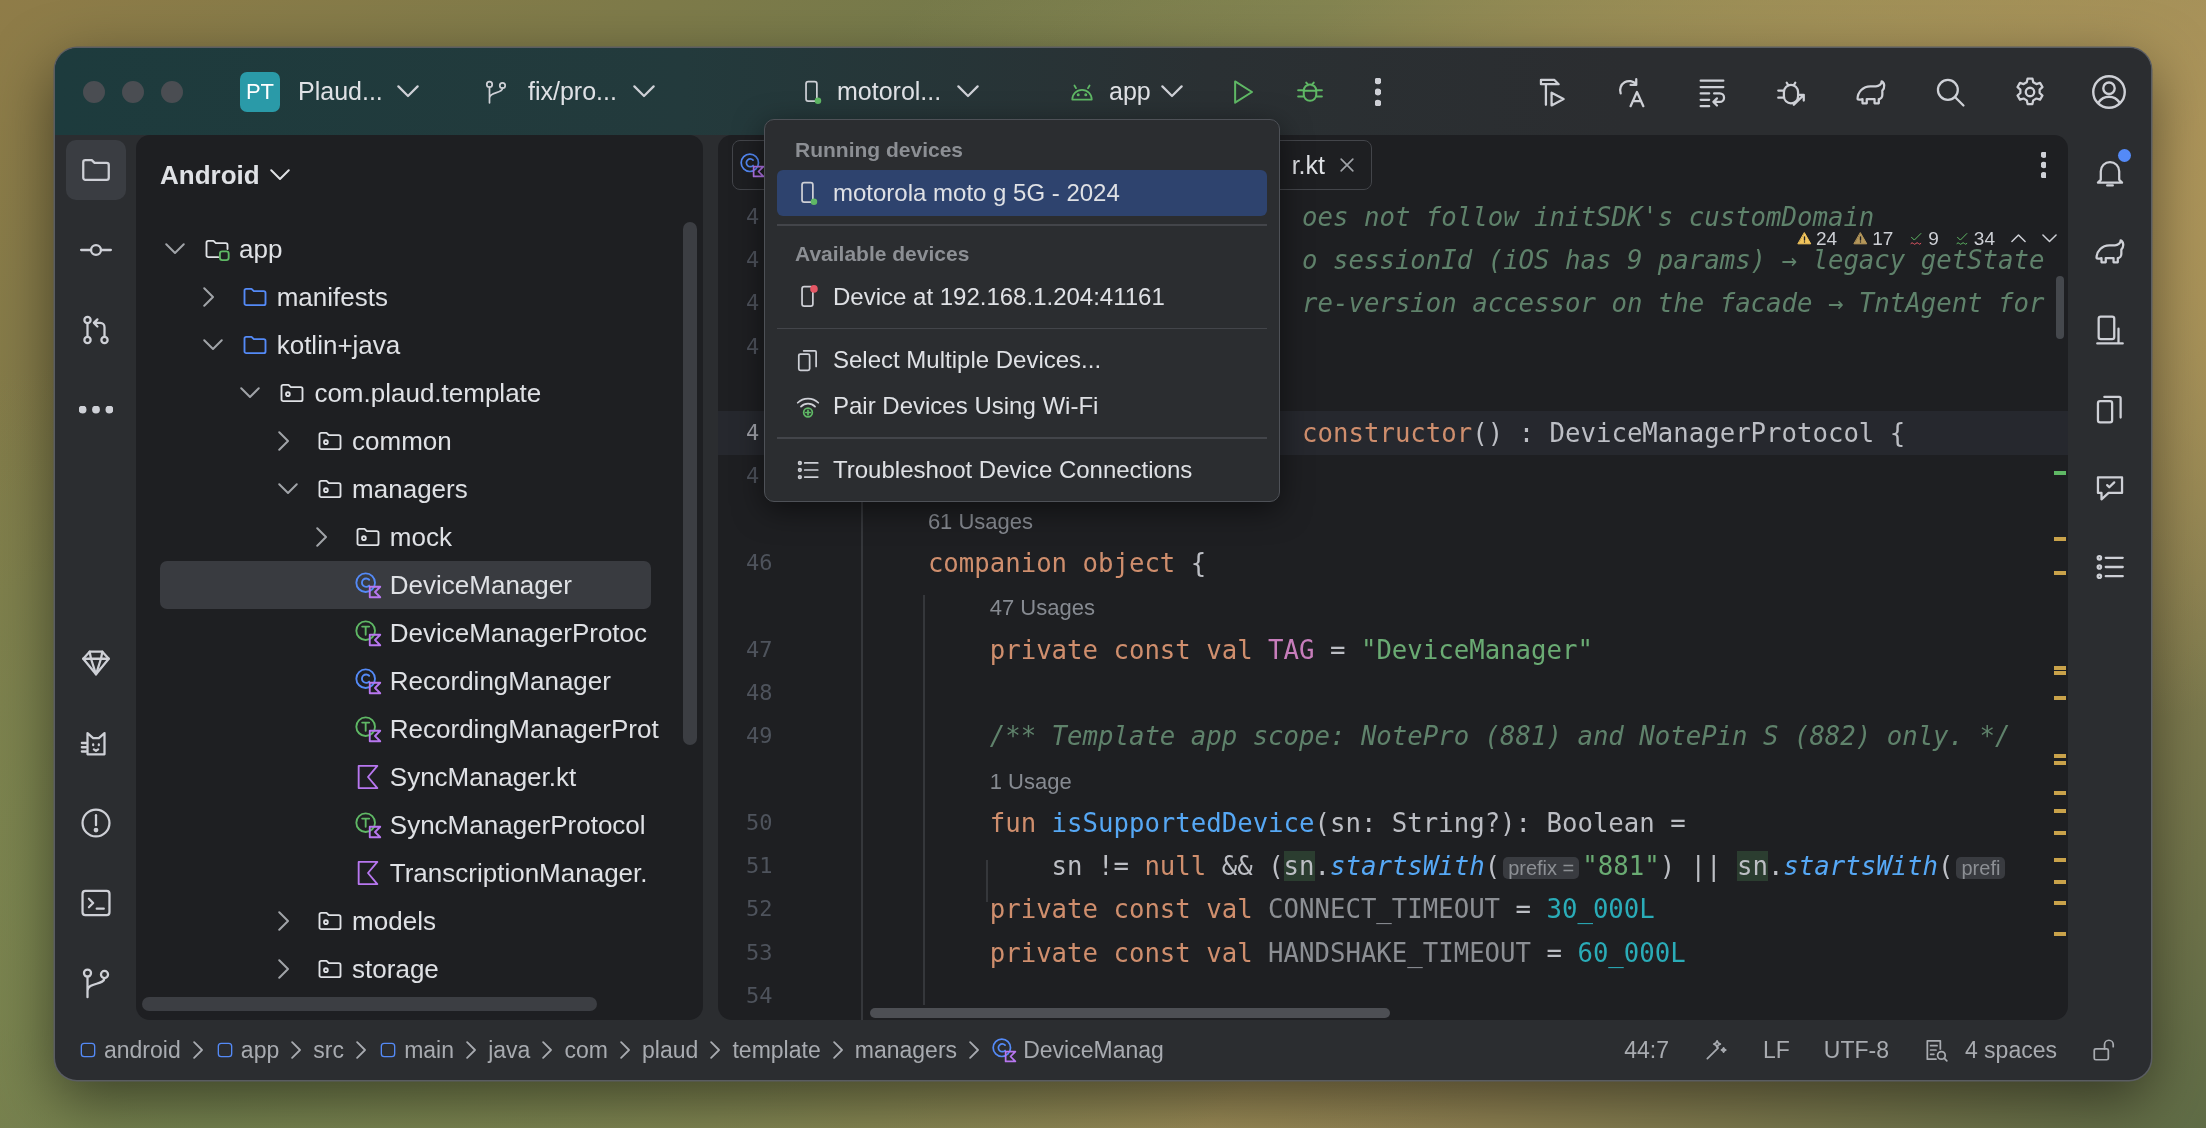 This screenshot has height=1128, width=2206. What do you see at coordinates (1776, 1050) in the screenshot?
I see `line-separator: LF` at bounding box center [1776, 1050].